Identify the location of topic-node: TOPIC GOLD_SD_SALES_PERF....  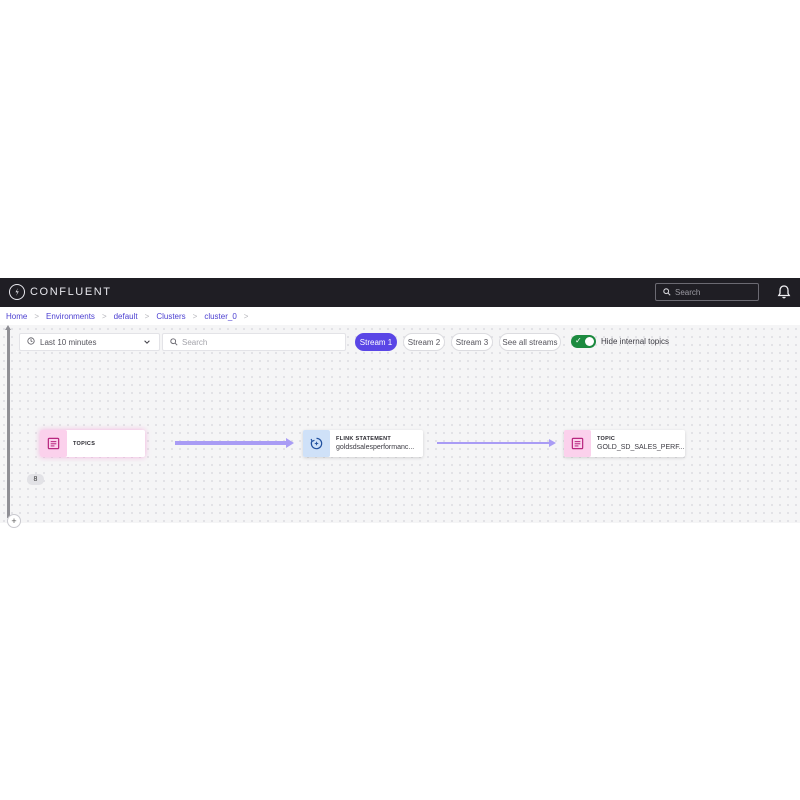
(624, 443).